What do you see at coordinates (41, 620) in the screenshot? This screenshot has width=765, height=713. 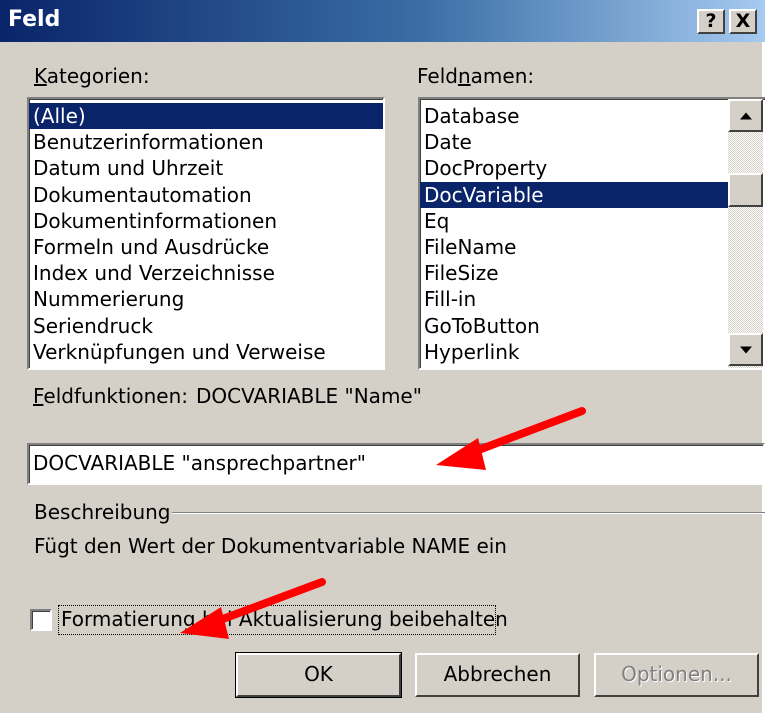 I see `formatierung-checkbox` at bounding box center [41, 620].